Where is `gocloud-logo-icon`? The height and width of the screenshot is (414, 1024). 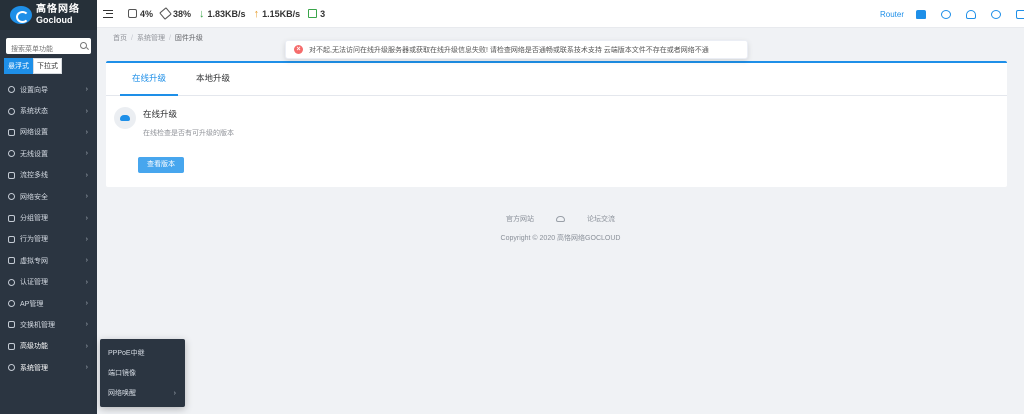
gocloud-logo-icon is located at coordinates (21, 15).